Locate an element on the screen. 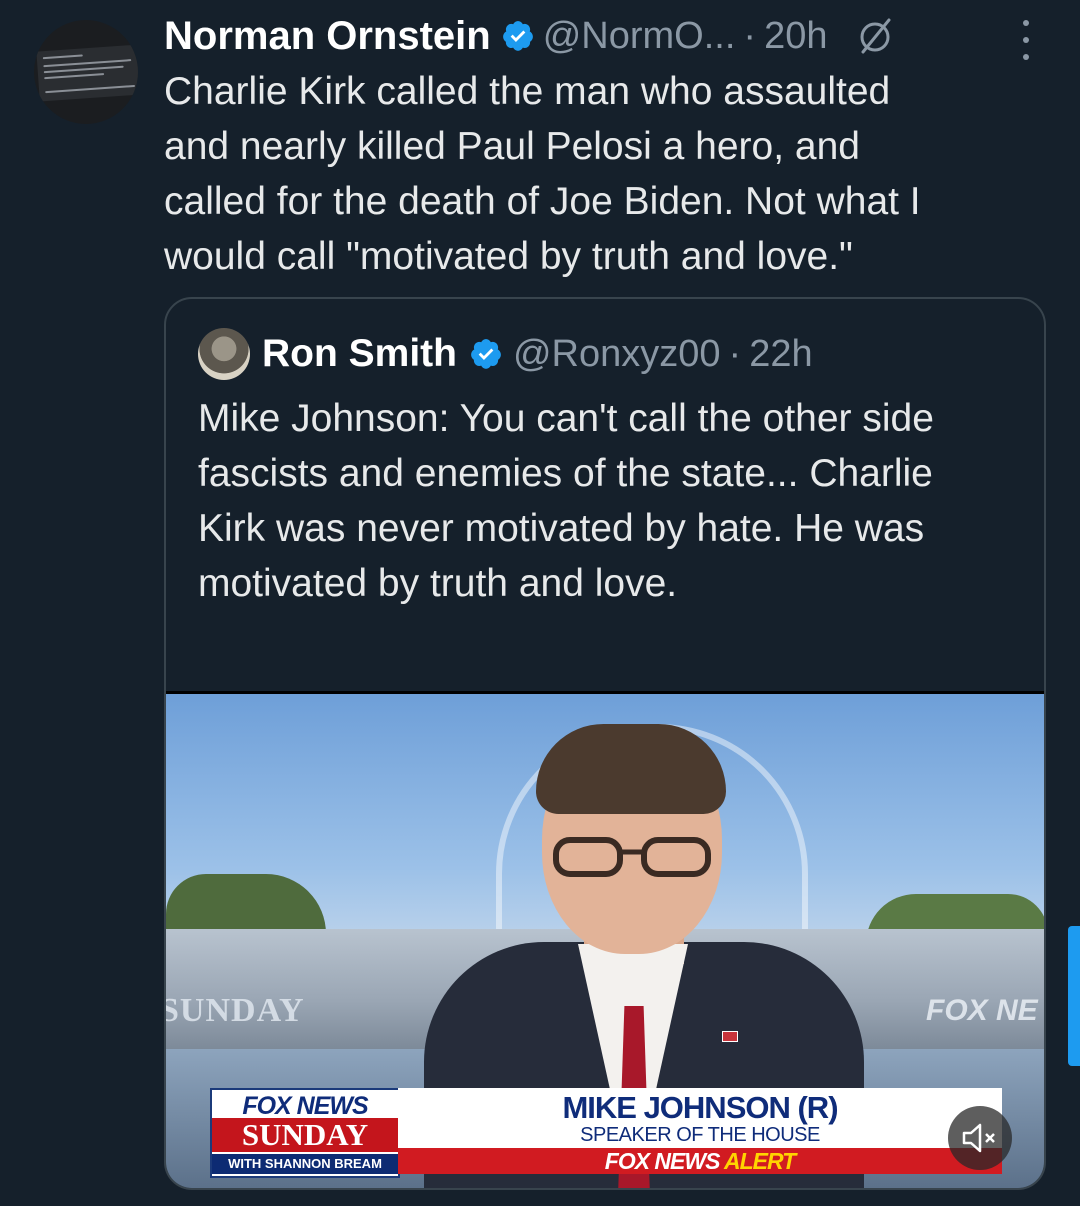  show-logo: FOX NEWS SUNDAY WITH SHANNON BREAM is located at coordinates (305, 1133).